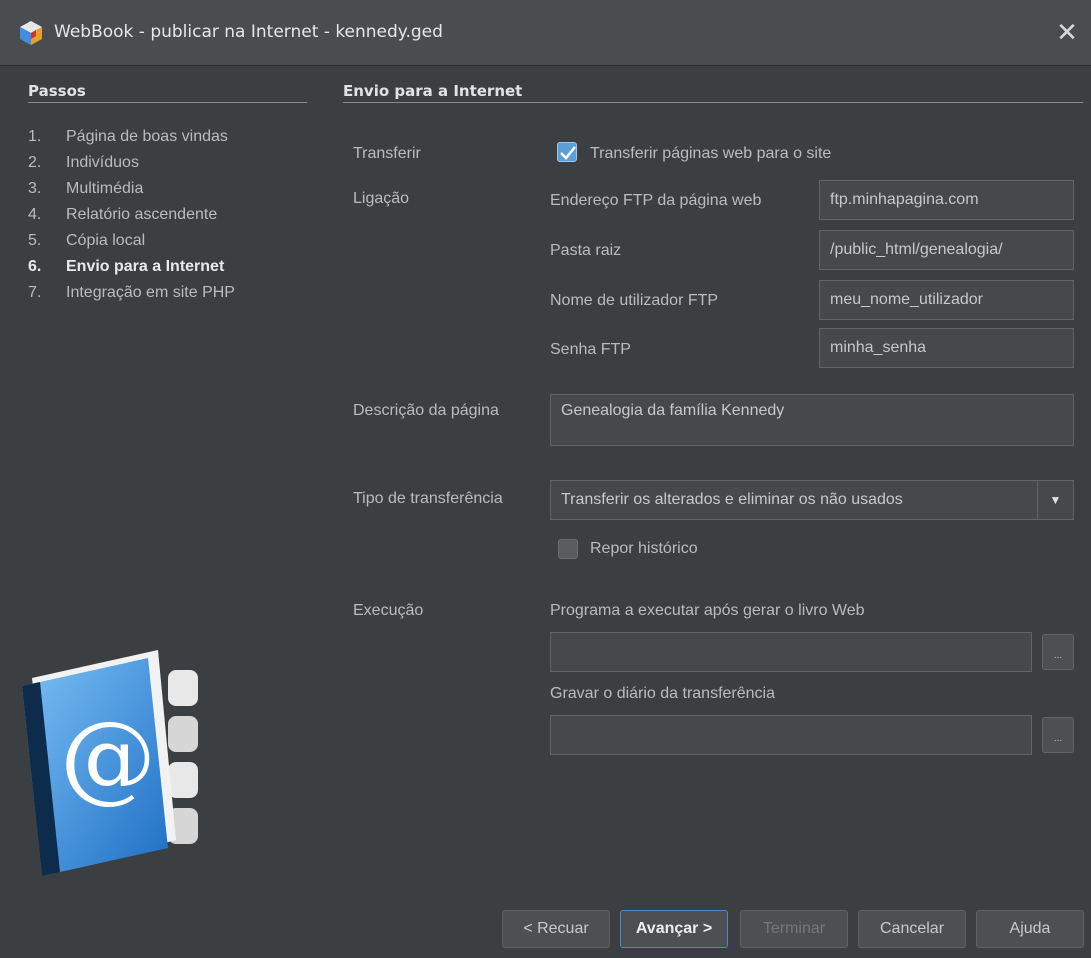 Image resolution: width=1091 pixels, height=958 pixels. Describe the element at coordinates (87, 240) in the screenshot. I see `step-item: 5. Cópia local` at that location.